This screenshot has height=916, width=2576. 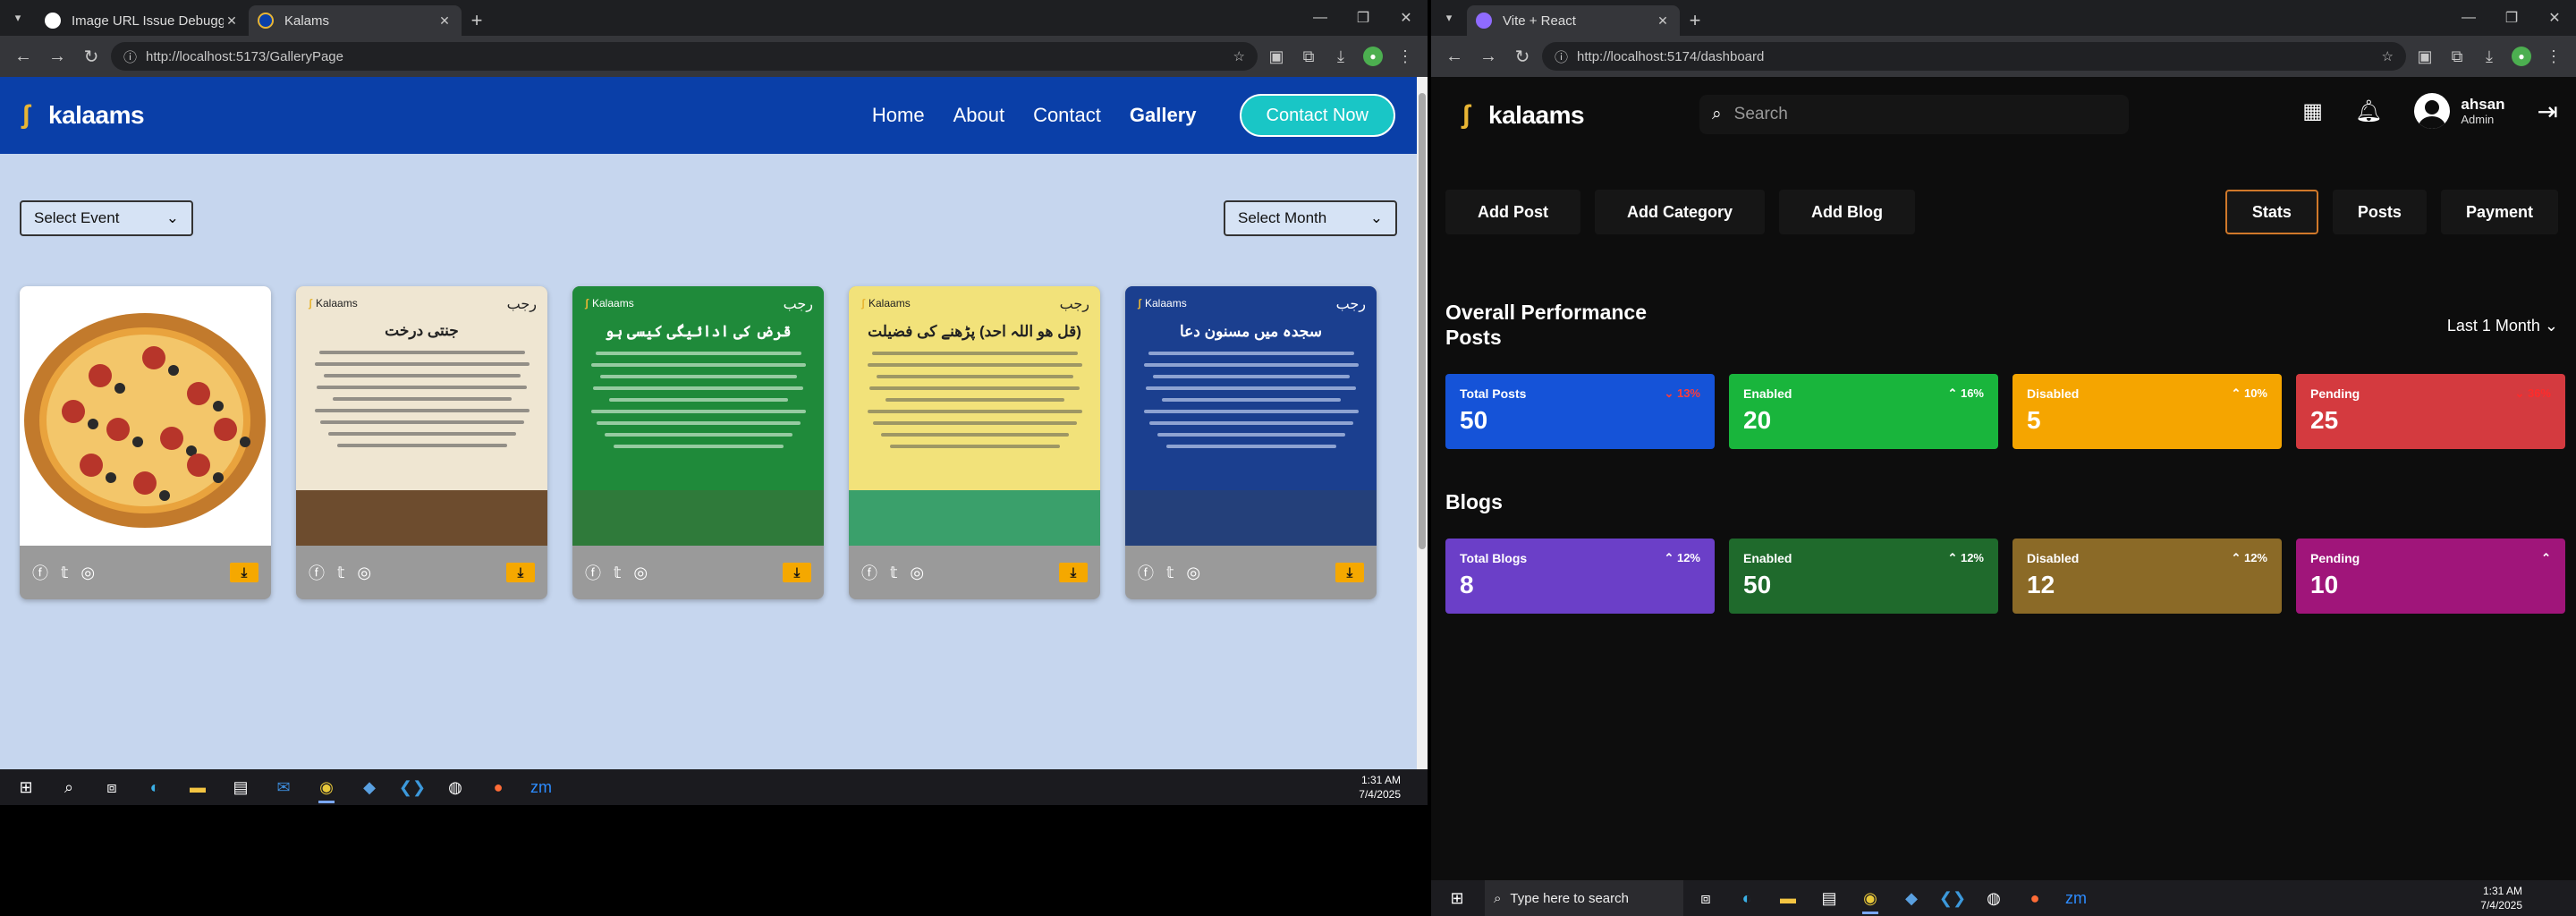 What do you see at coordinates (1422, 321) in the screenshot?
I see `scrollbar-thumb` at bounding box center [1422, 321].